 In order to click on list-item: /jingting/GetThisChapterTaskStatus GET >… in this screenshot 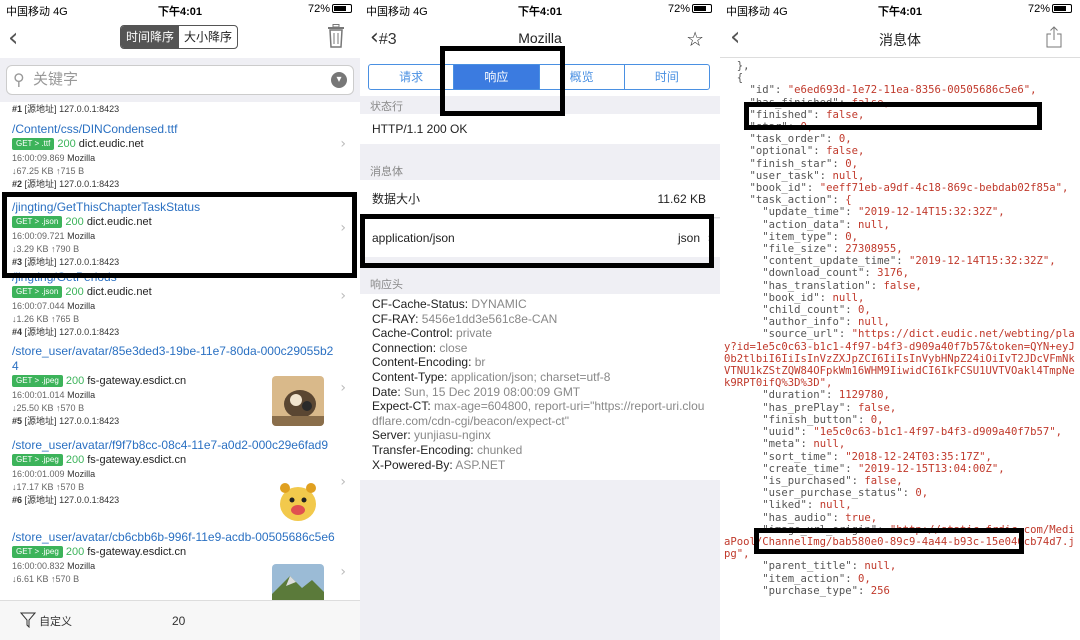, I will do `click(180, 226)`.